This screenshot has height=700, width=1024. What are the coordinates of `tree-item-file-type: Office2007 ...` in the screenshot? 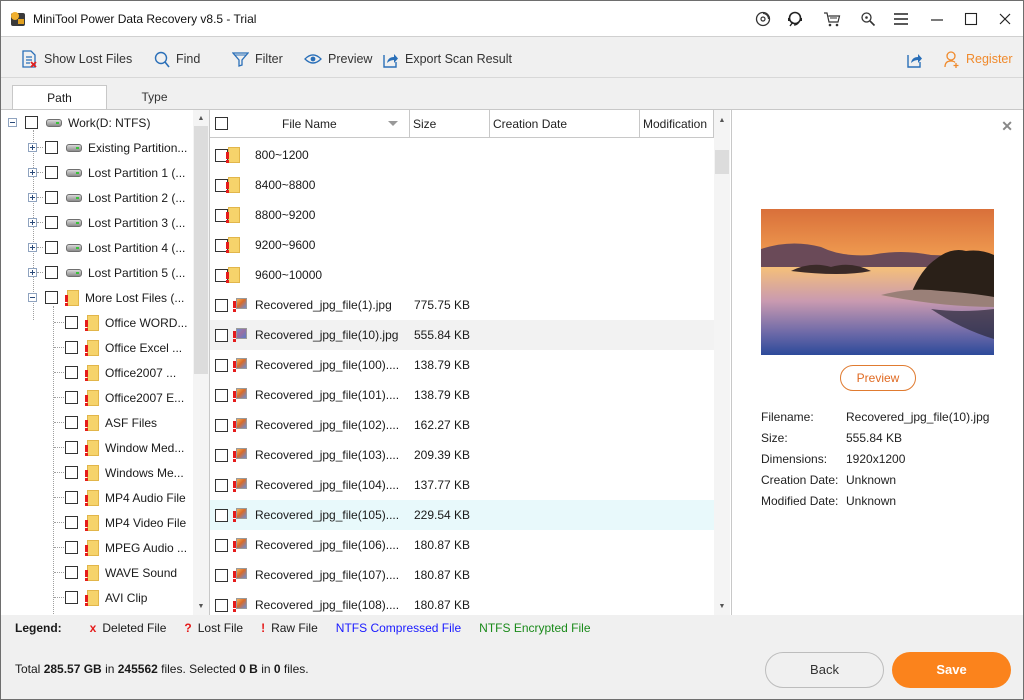 It's located at (120, 372).